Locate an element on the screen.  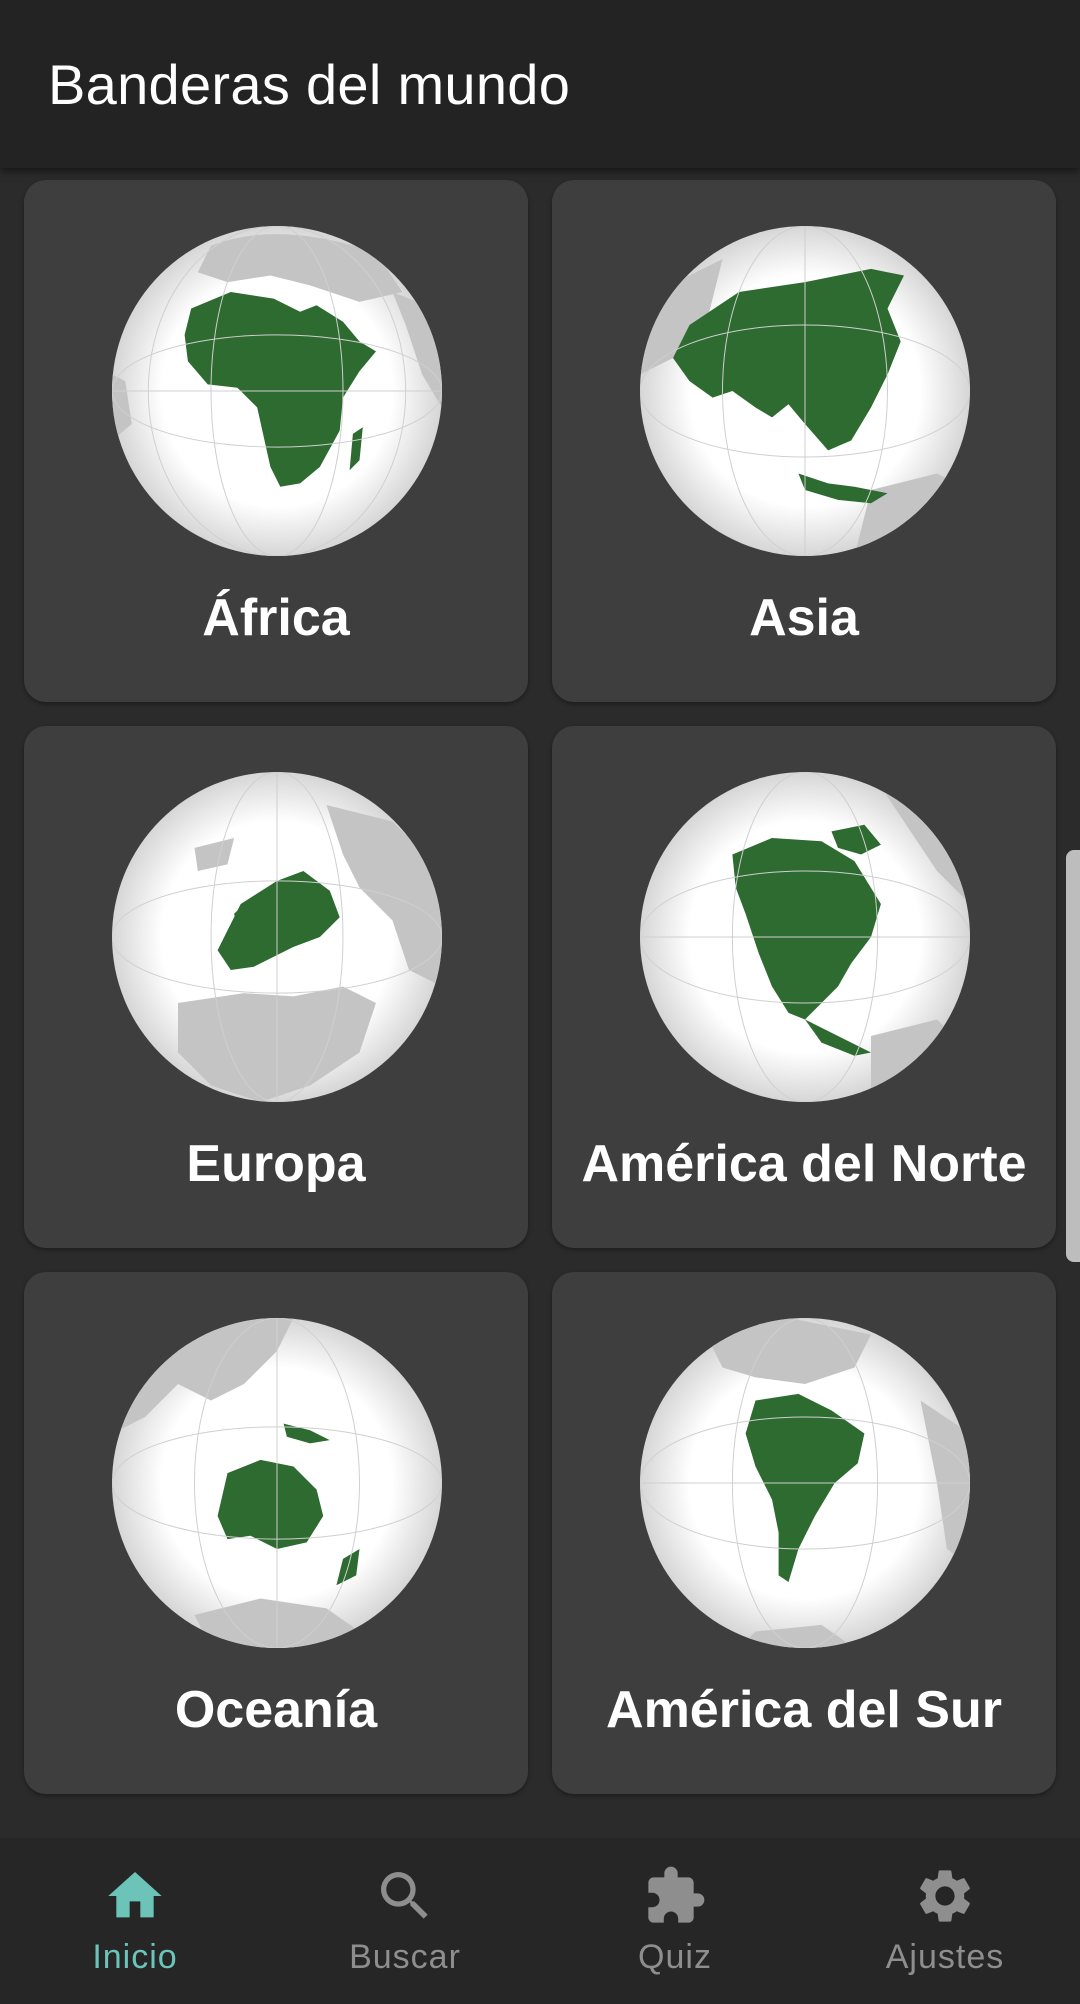
region-label-oceania: Oceanía is located at coordinates (276, 1710).